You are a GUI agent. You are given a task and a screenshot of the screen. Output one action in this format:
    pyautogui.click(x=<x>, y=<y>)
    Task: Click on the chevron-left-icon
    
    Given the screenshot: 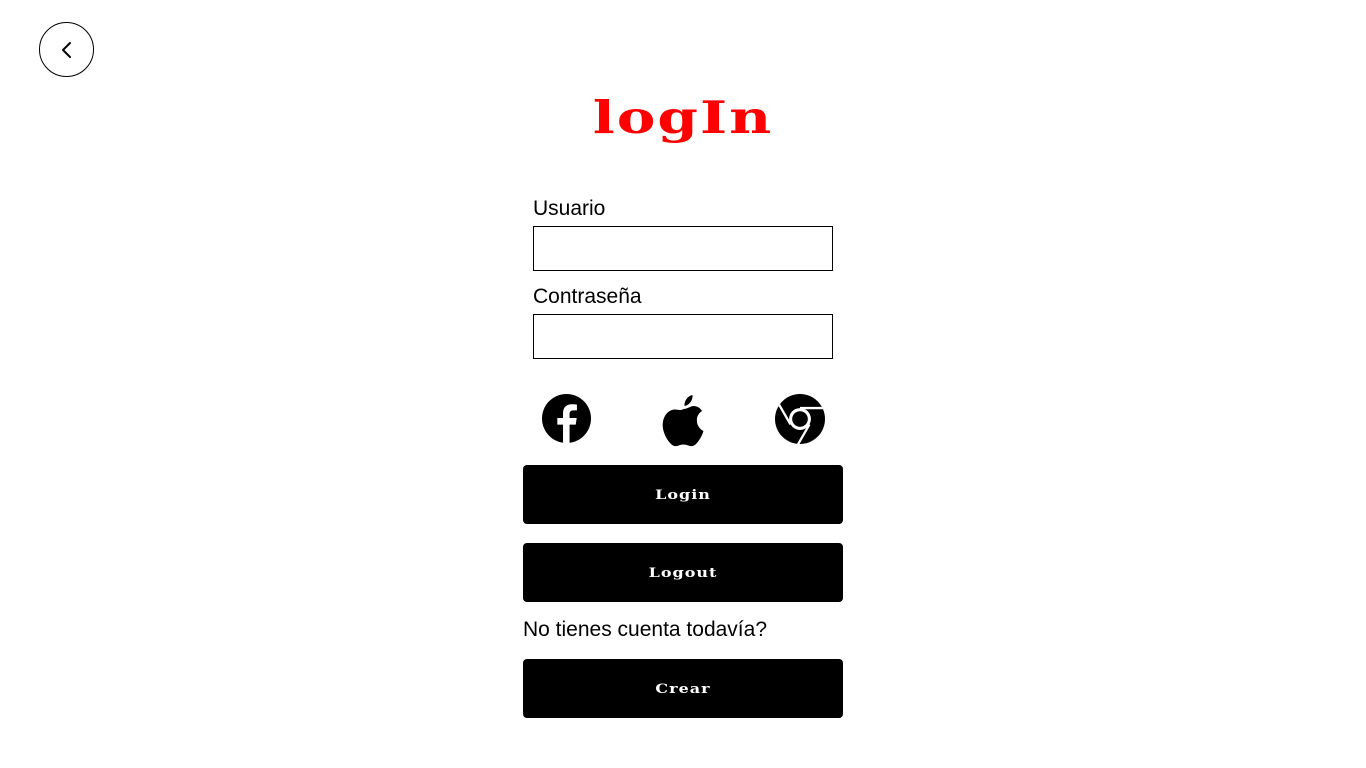 What is the action you would take?
    pyautogui.click(x=66, y=49)
    